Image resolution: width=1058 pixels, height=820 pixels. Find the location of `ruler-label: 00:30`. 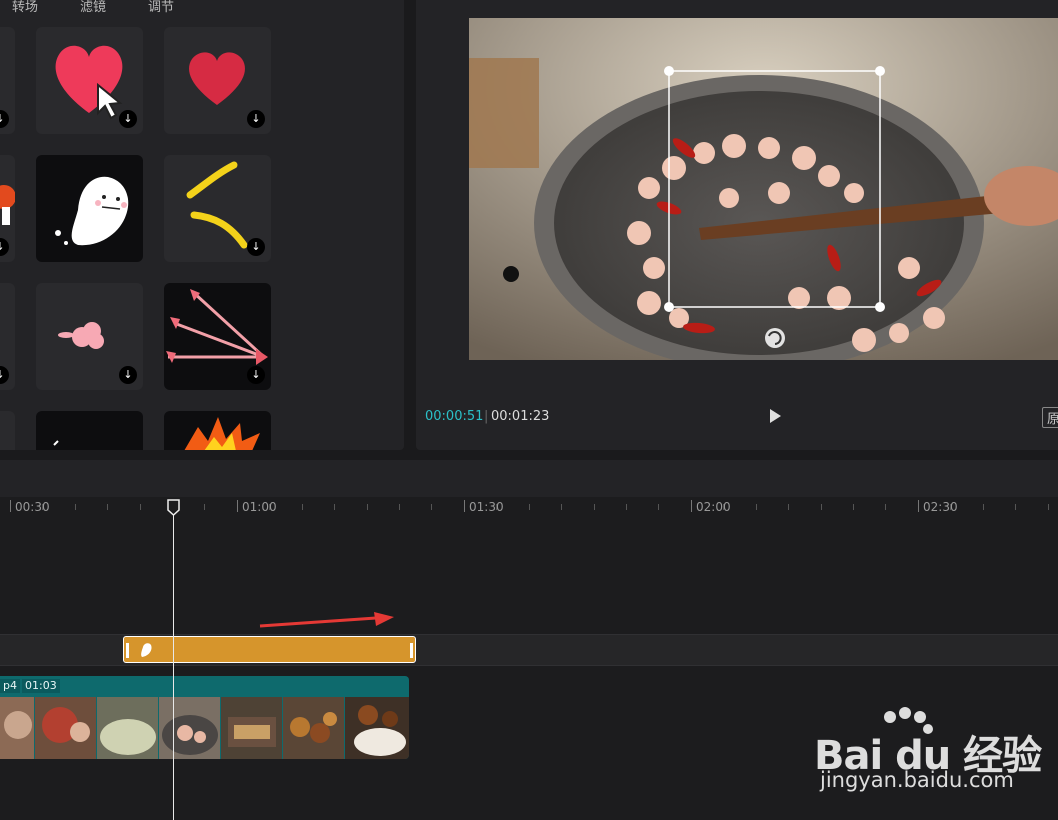

ruler-label: 00:30 is located at coordinates (32, 507).